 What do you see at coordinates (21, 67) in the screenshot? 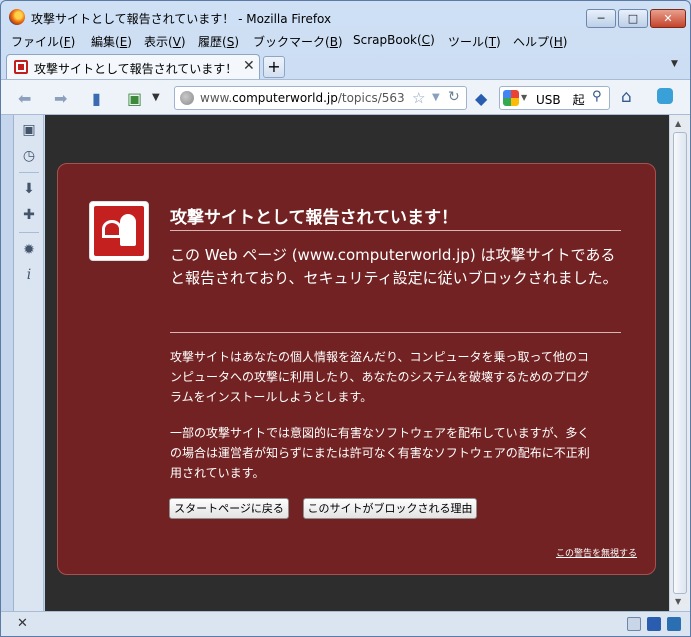
I see `blocked-site-favicon-icon` at bounding box center [21, 67].